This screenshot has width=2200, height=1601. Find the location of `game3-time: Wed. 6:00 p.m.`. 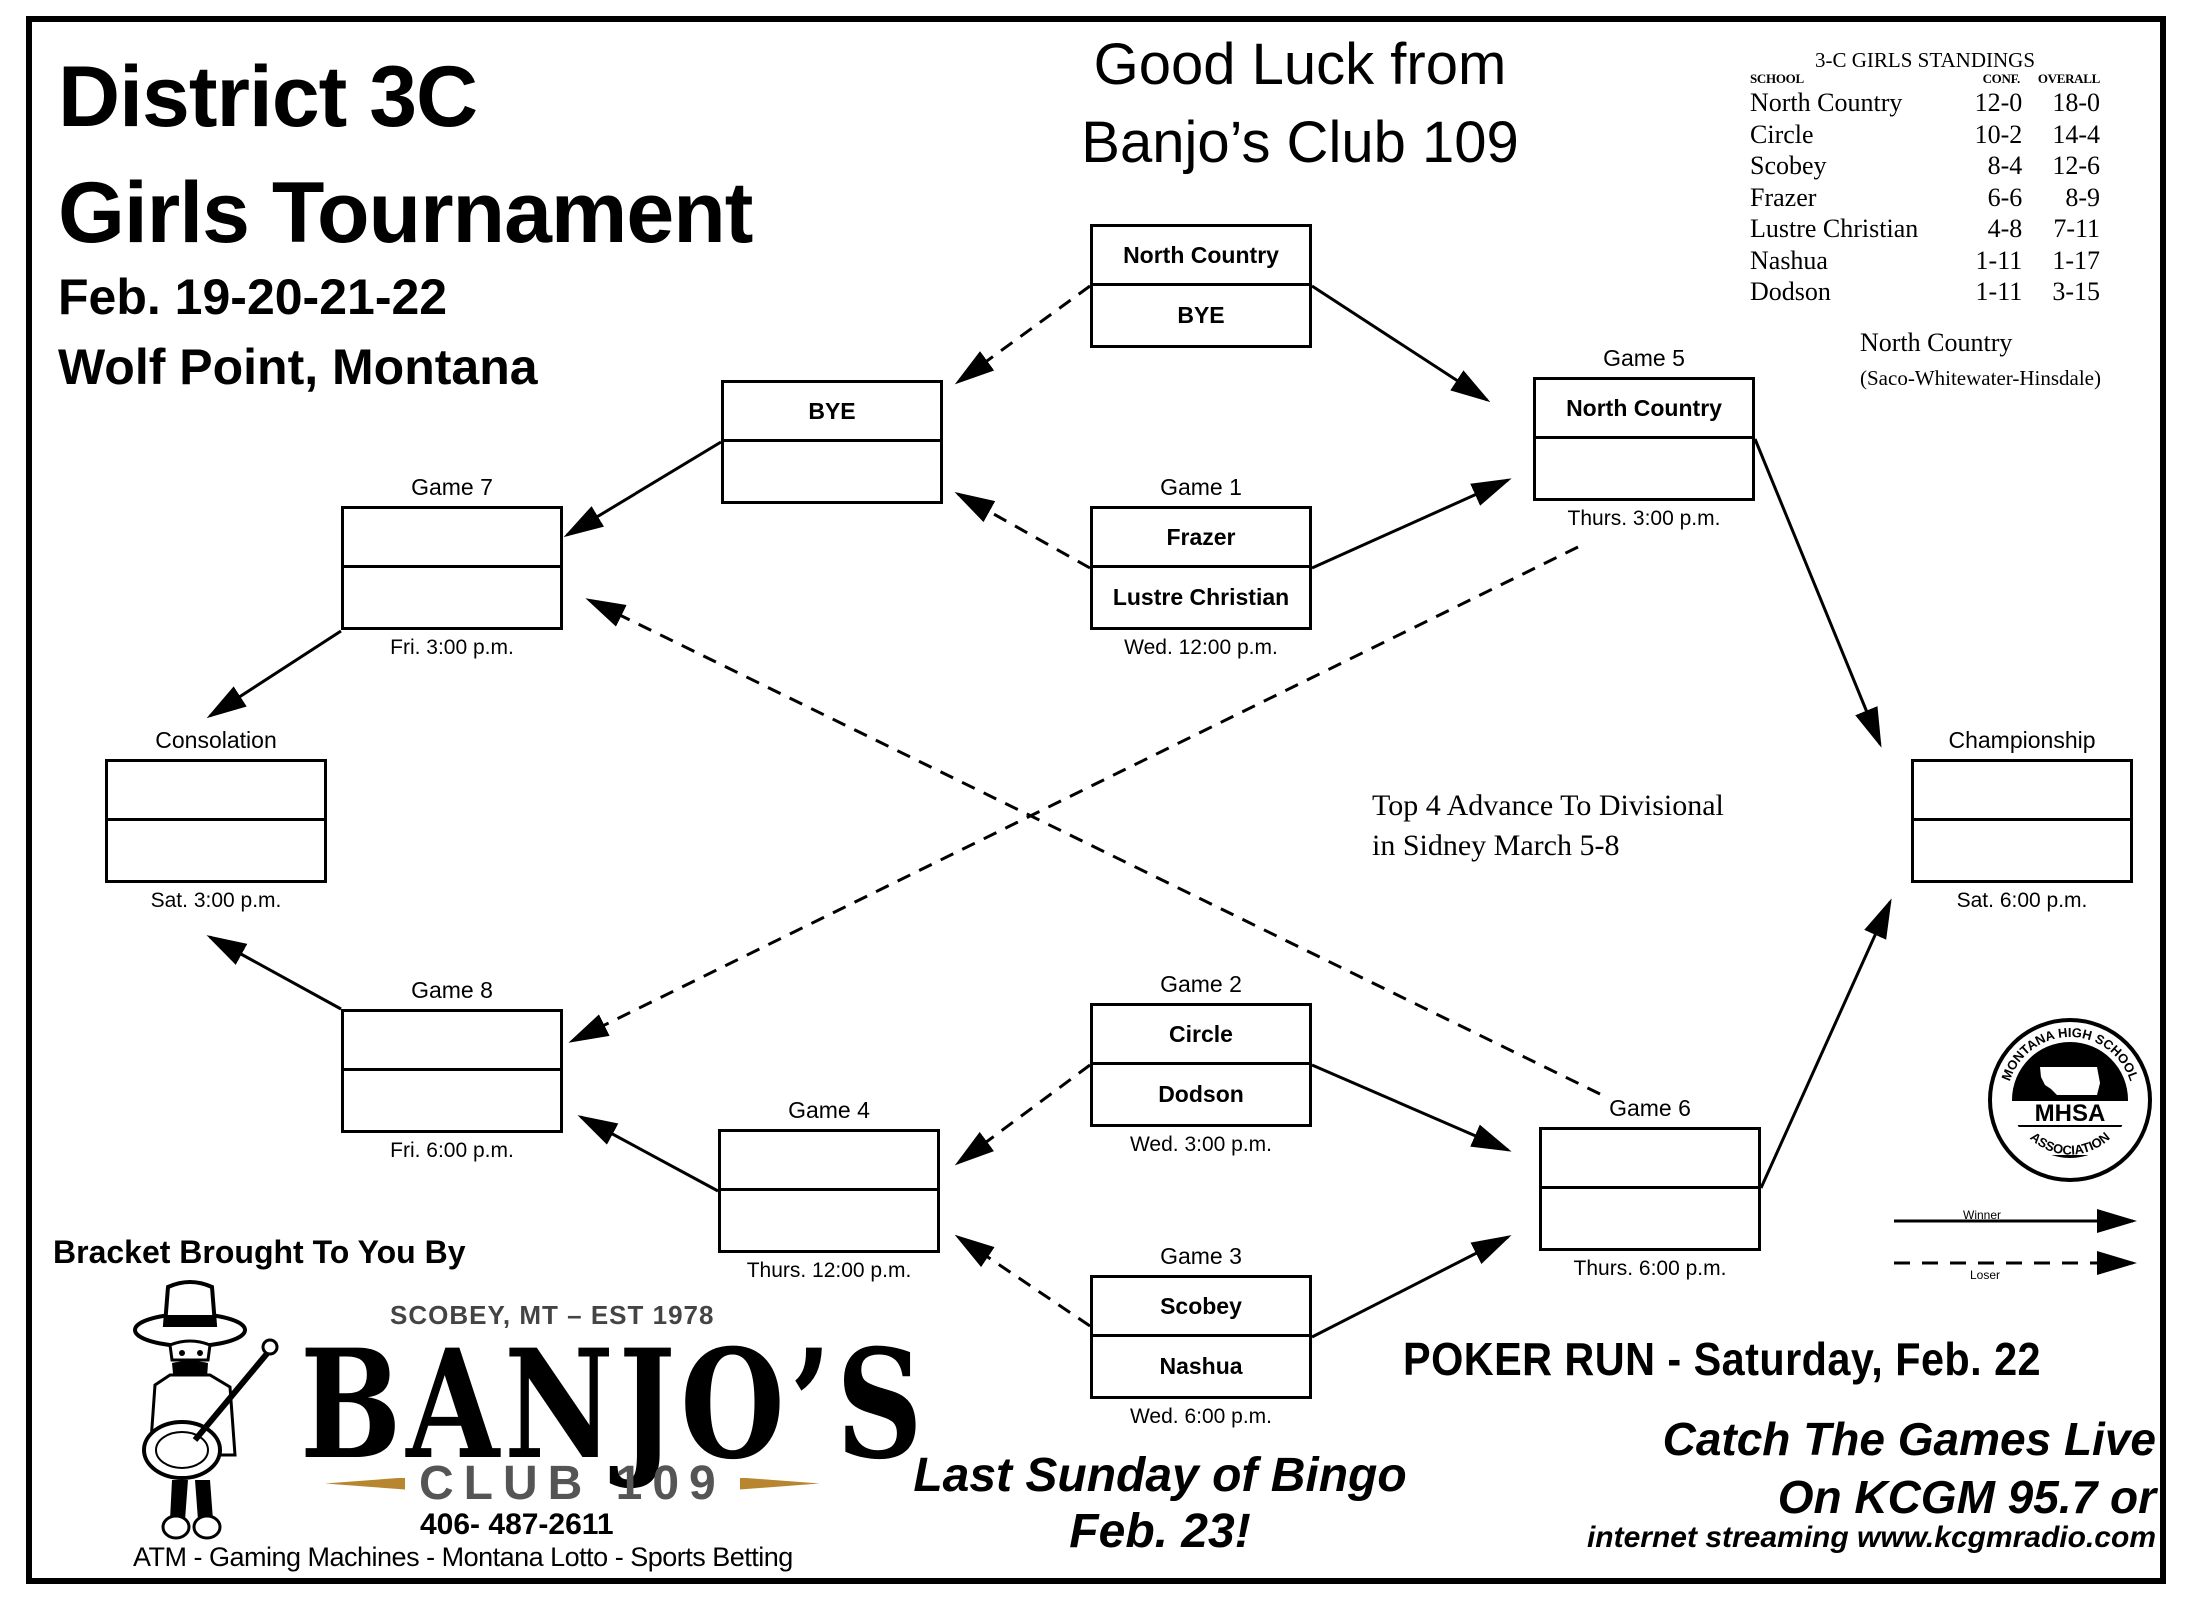

game3-time: Wed. 6:00 p.m. is located at coordinates (1201, 1416).